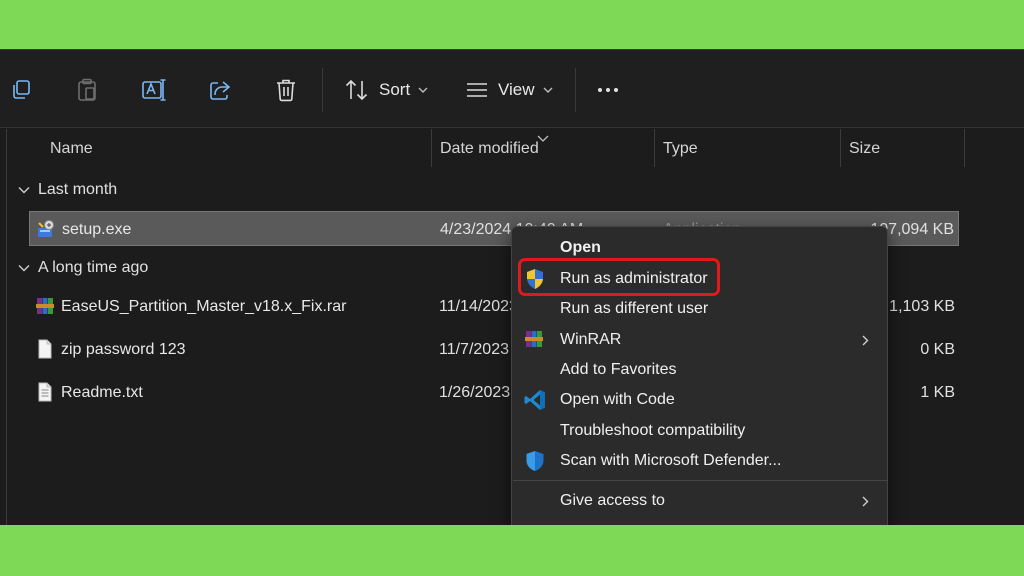  Describe the element at coordinates (477, 90) in the screenshot. I see `list-view-icon` at that location.